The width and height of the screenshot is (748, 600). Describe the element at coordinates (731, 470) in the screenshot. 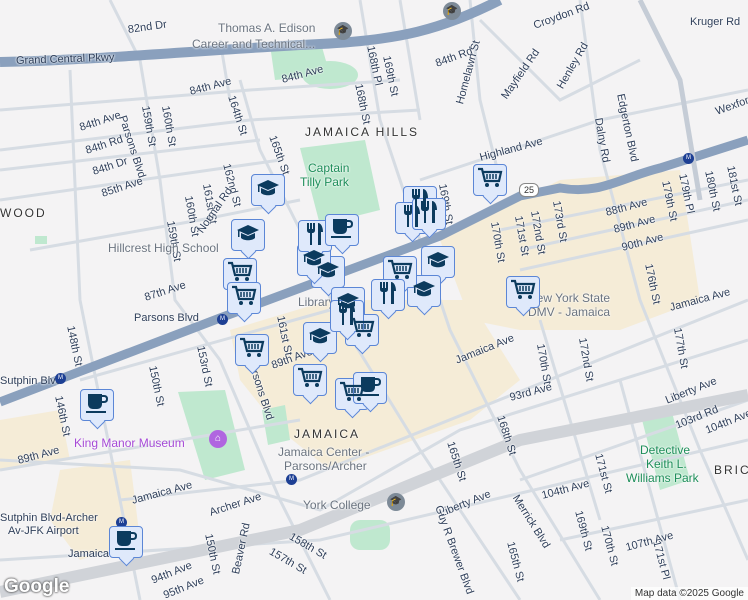

I see `neighborhood-label: BRICK` at that location.